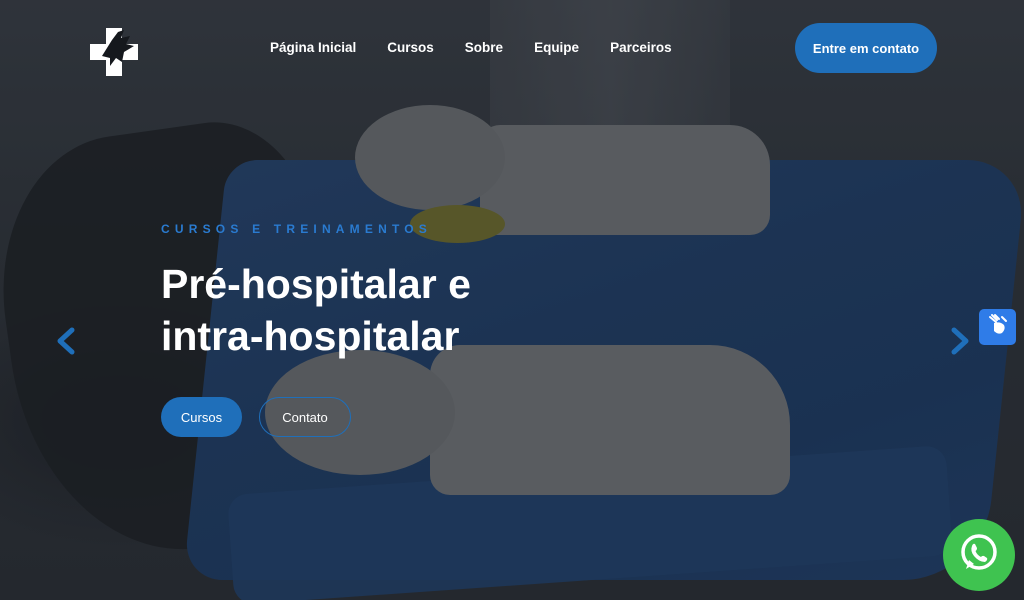  I want to click on hero-eyebrow: CURSOS E TREINAMENTOS, so click(296, 229).